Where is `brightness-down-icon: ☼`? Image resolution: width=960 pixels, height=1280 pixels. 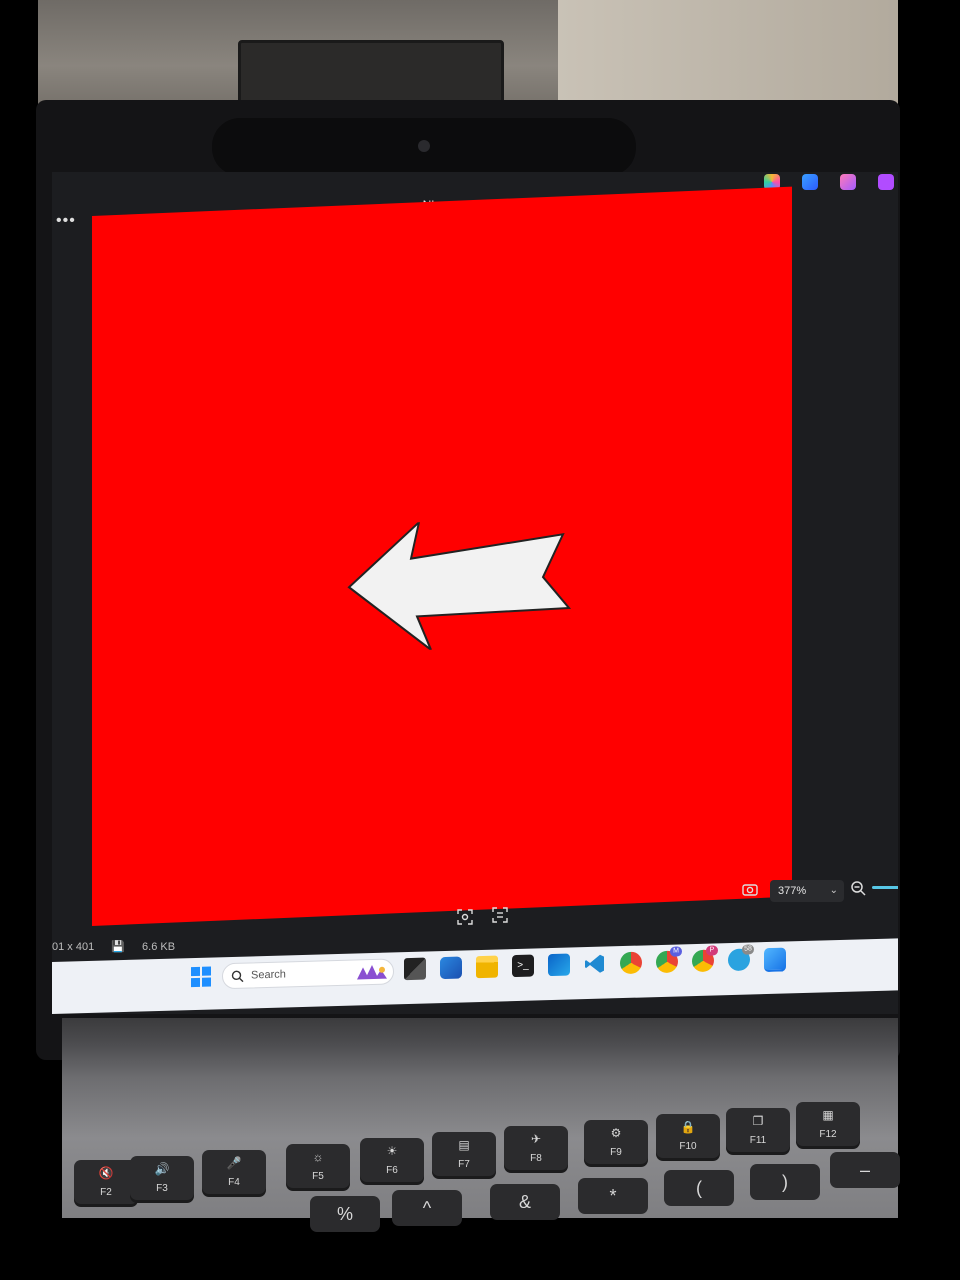
brightness-down-icon: ☼ is located at coordinates (318, 1157).